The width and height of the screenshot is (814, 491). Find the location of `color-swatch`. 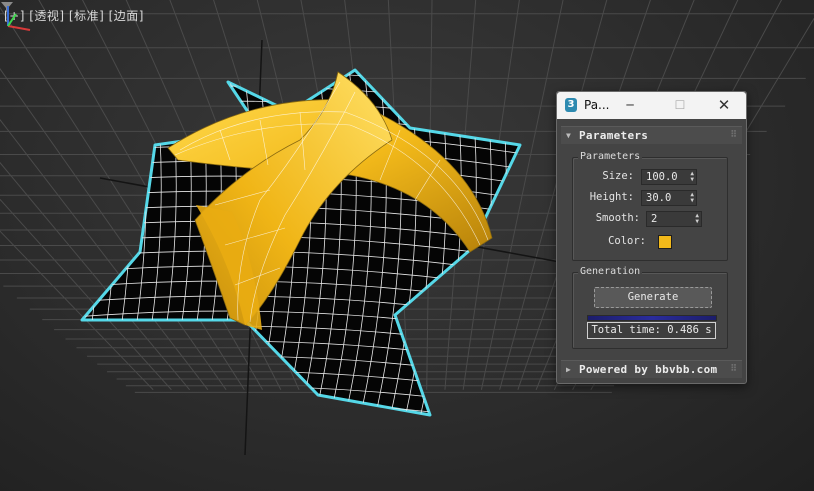

color-swatch is located at coordinates (665, 242).